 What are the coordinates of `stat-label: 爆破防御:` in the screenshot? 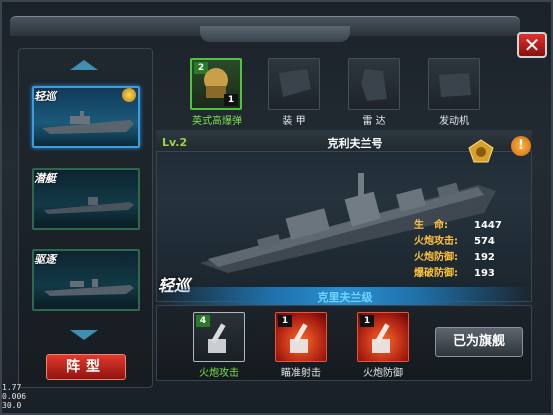 It's located at (436, 273).